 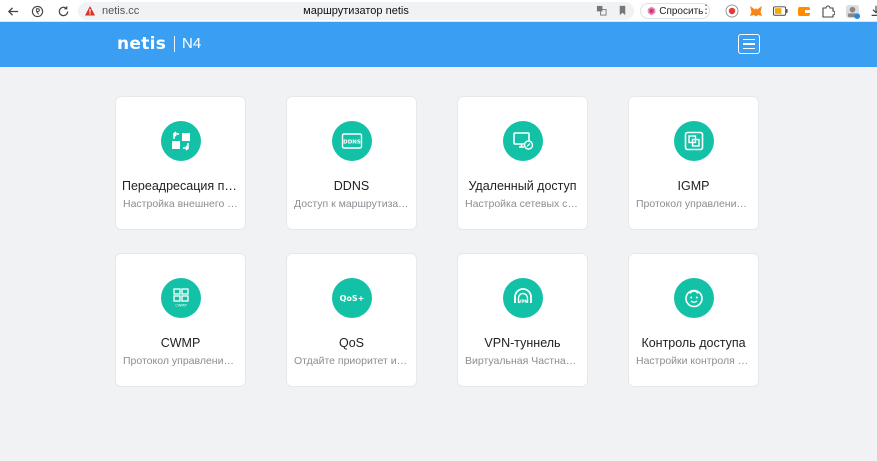 I want to click on bookmark-icon, so click(x=622, y=12).